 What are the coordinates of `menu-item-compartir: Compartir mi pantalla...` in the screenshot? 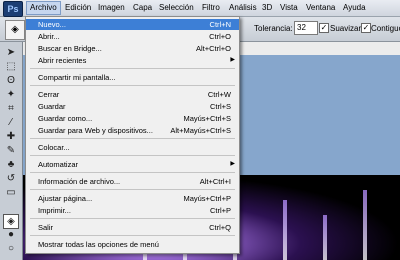 It's located at (132, 77).